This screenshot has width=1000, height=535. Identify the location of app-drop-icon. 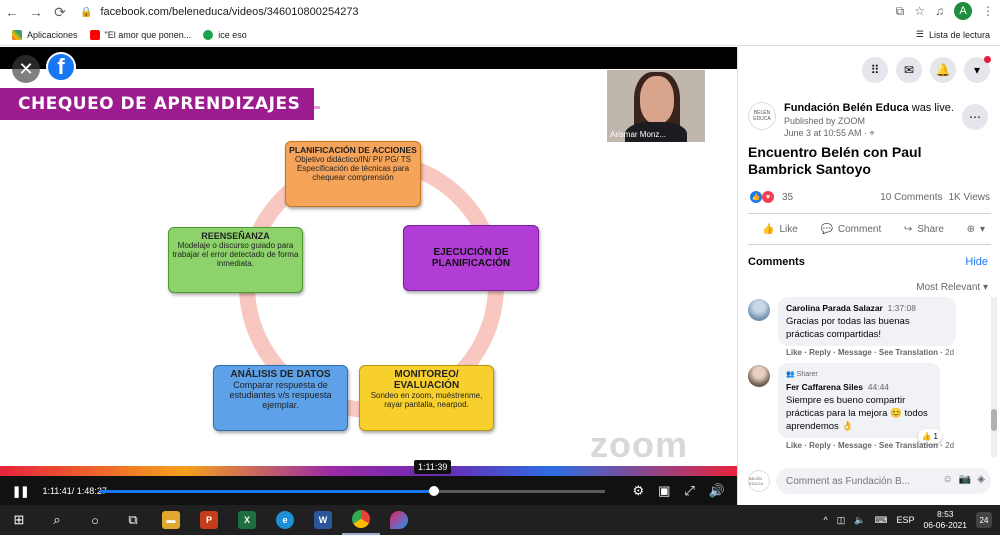
(399, 520).